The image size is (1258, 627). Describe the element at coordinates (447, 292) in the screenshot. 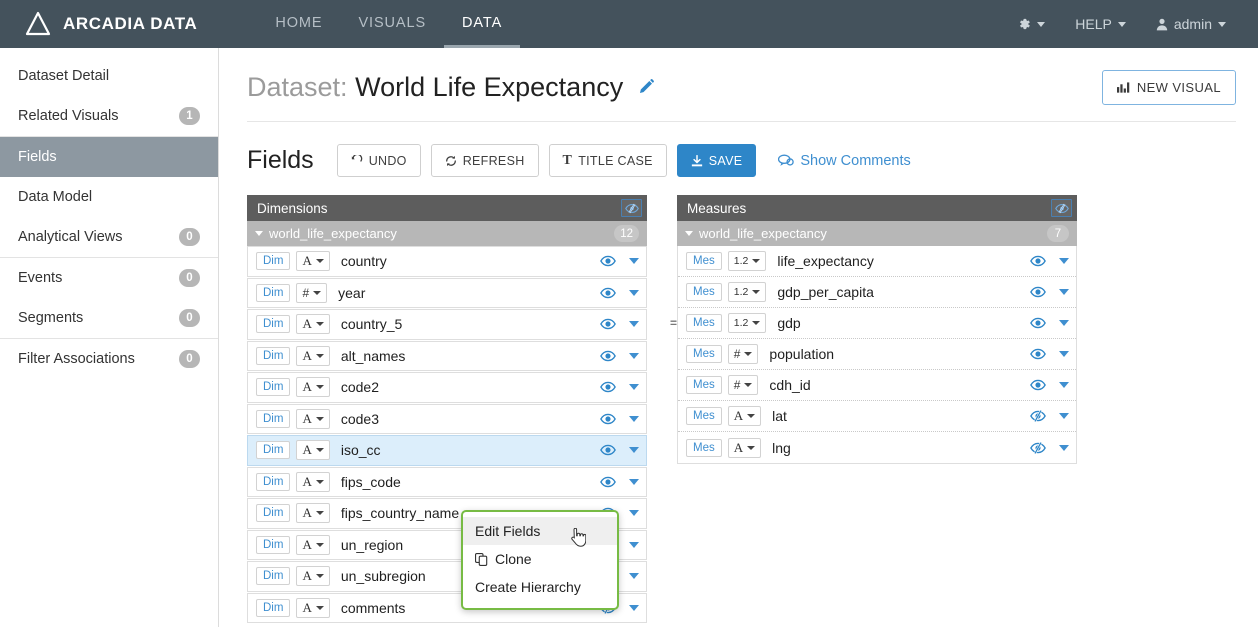

I see `table-row: Dim # year` at that location.